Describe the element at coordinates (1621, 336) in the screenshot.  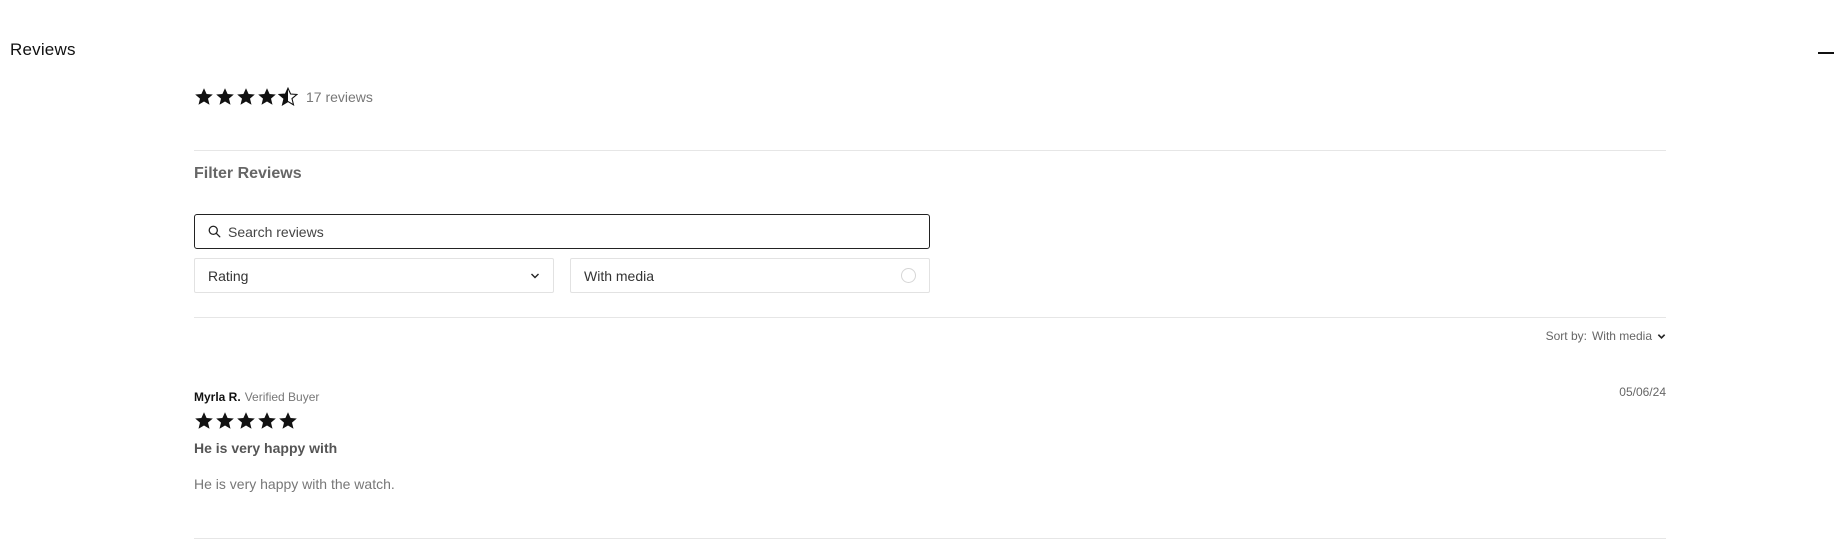
I see `sort-value: With media` at that location.